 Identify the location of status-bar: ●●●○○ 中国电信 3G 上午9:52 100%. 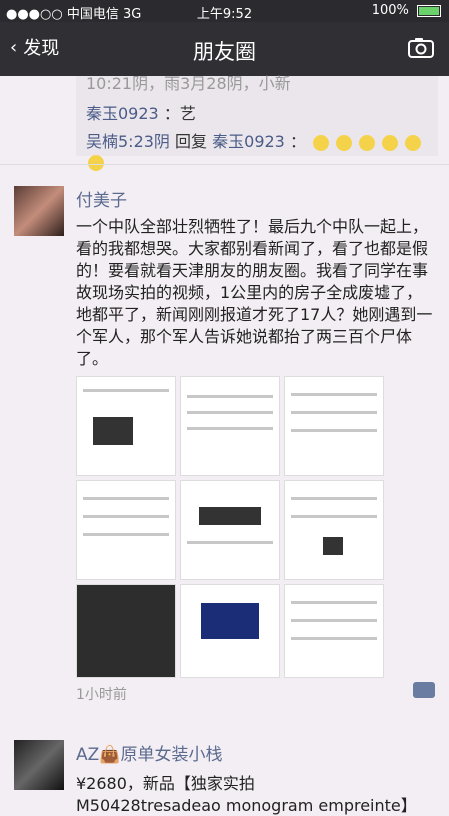
(224, 11).